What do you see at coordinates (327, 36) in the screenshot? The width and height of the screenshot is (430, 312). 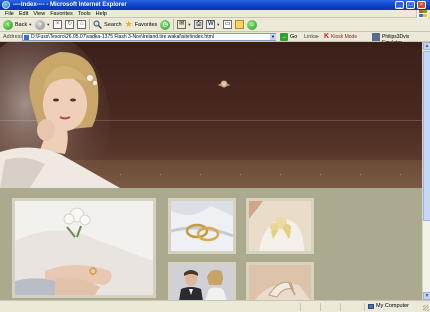 I see `kiosk-k-icon: K` at bounding box center [327, 36].